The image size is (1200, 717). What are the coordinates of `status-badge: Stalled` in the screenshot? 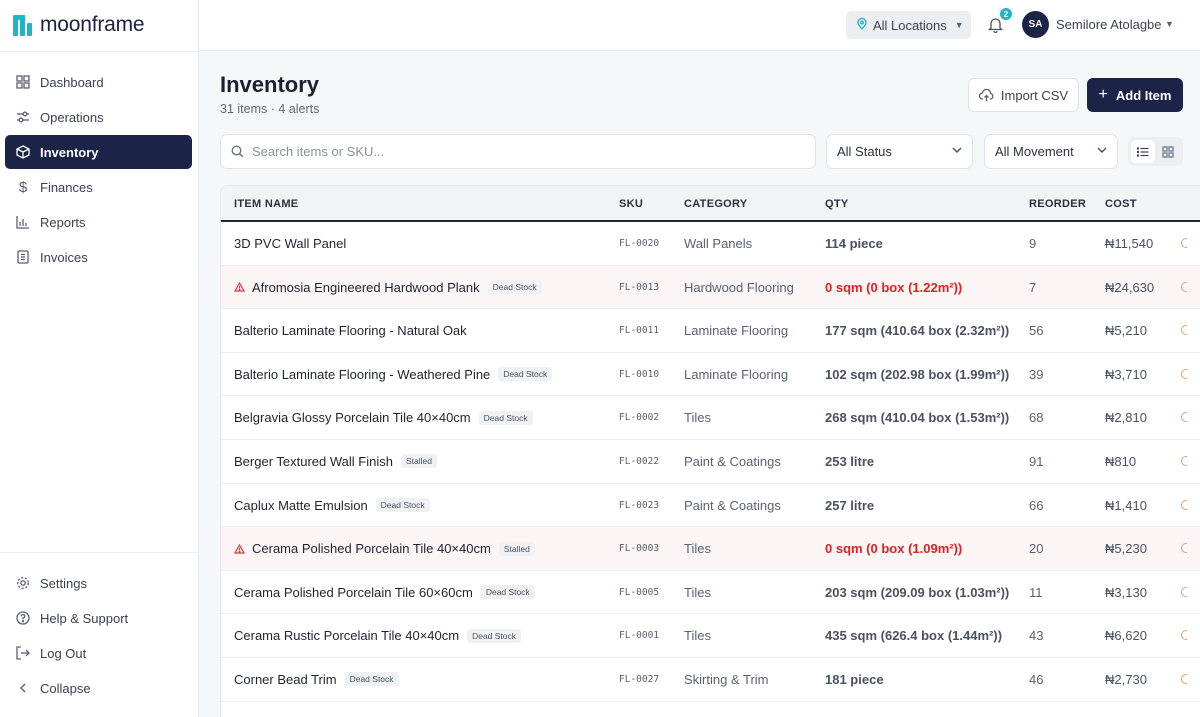 It's located at (516, 548).